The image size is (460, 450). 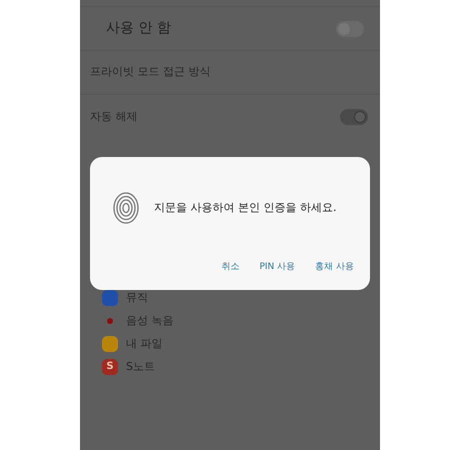 I want to click on app-name: S노트, so click(x=140, y=367).